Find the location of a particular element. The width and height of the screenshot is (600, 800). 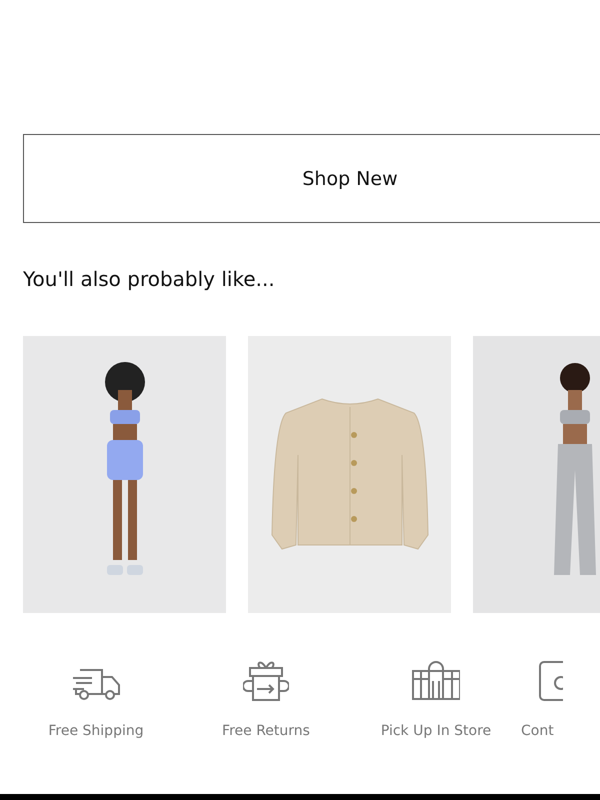

shop-new-button: Shop New is located at coordinates (311, 178).